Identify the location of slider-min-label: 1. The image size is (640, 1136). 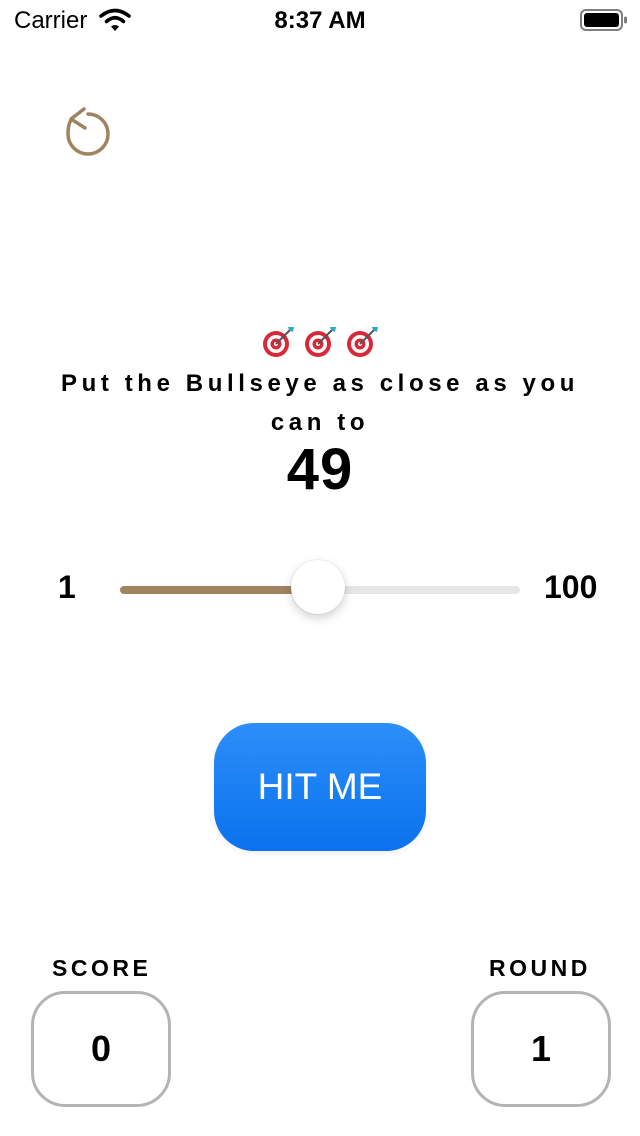
(67, 587).